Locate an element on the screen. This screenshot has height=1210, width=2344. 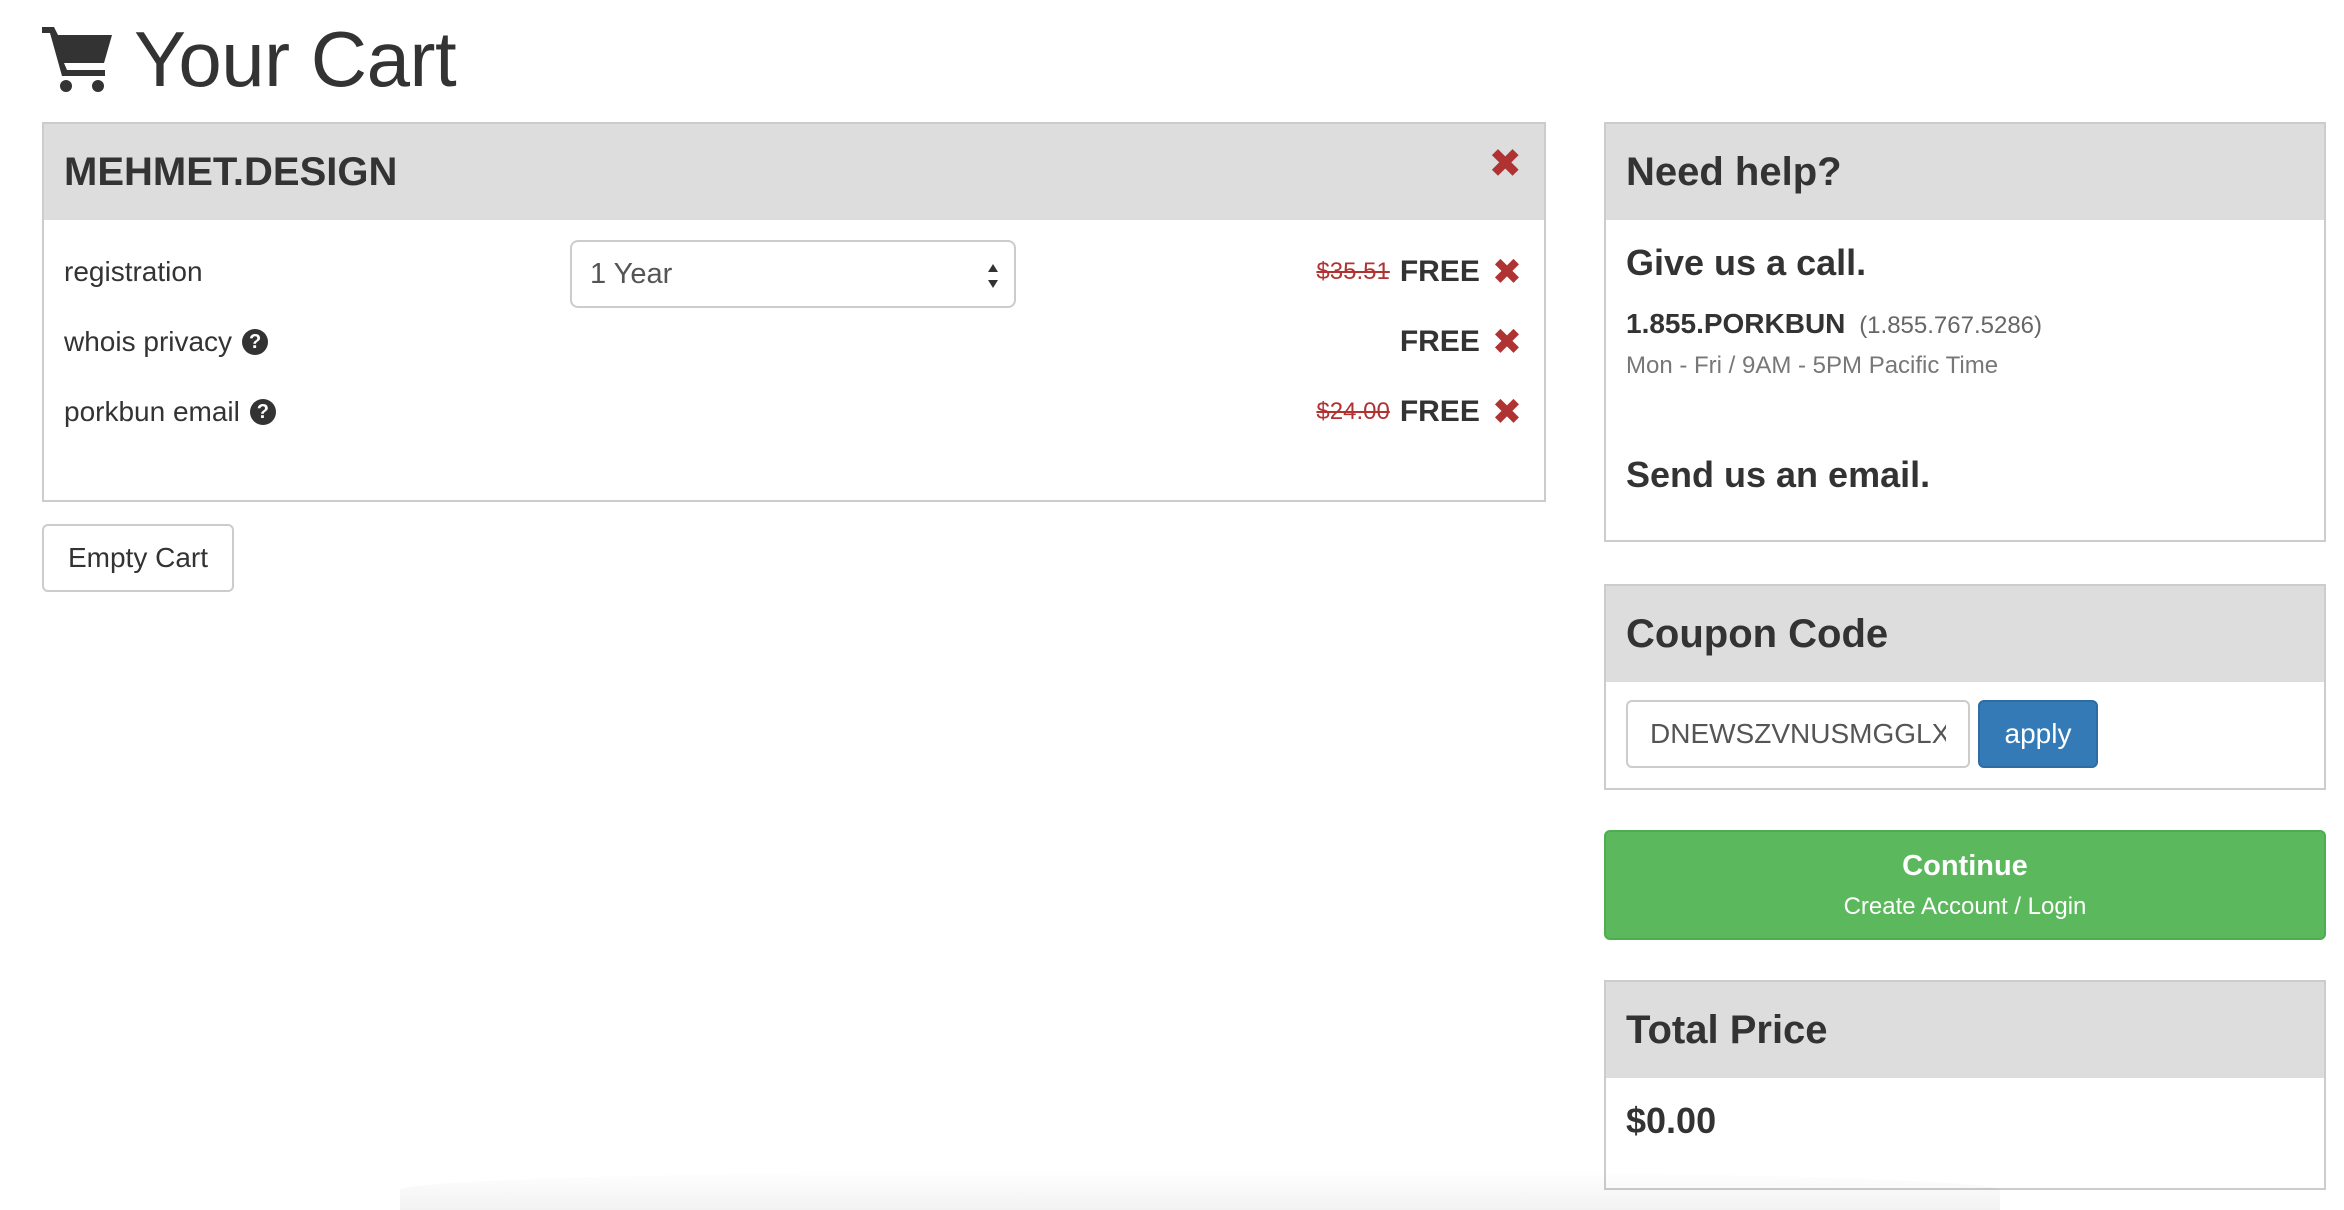
remove-registration-icon: ✖ is located at coordinates (1507, 272).